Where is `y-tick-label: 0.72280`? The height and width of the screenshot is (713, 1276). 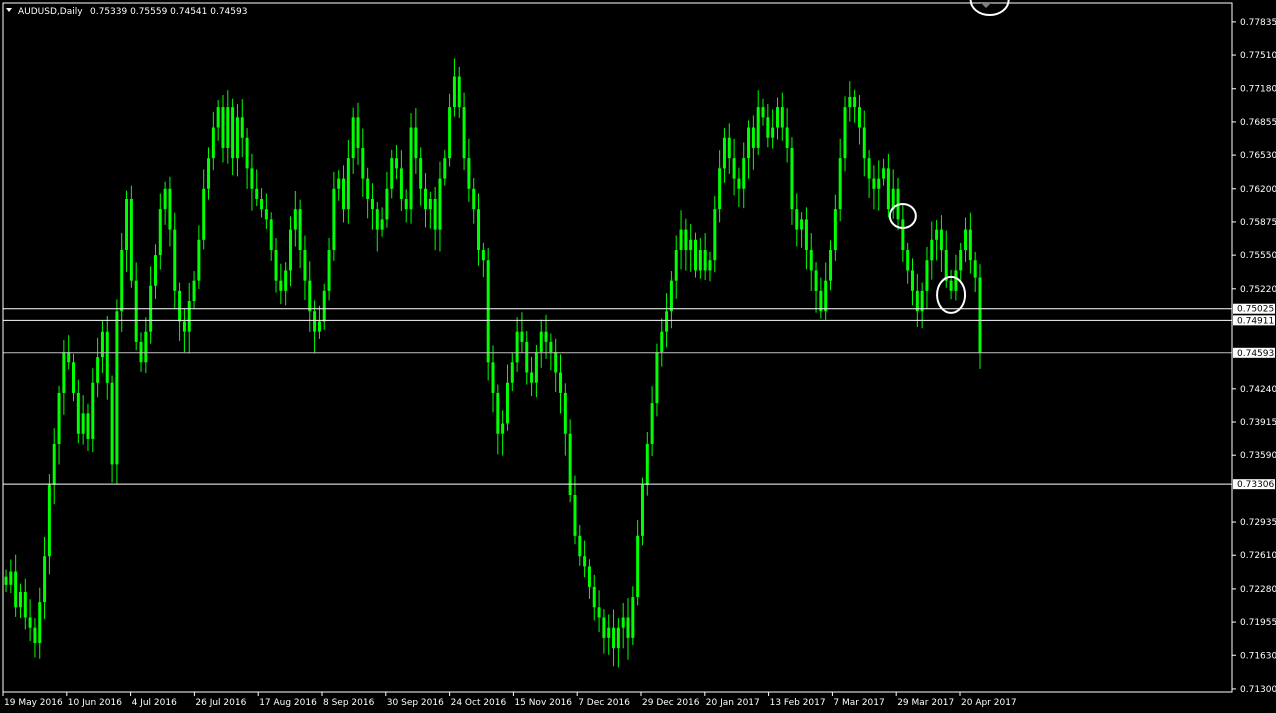 y-tick-label: 0.72280 is located at coordinates (1258, 590).